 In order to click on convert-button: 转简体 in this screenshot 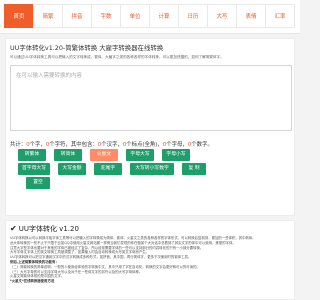, I will do `click(68, 155)`.